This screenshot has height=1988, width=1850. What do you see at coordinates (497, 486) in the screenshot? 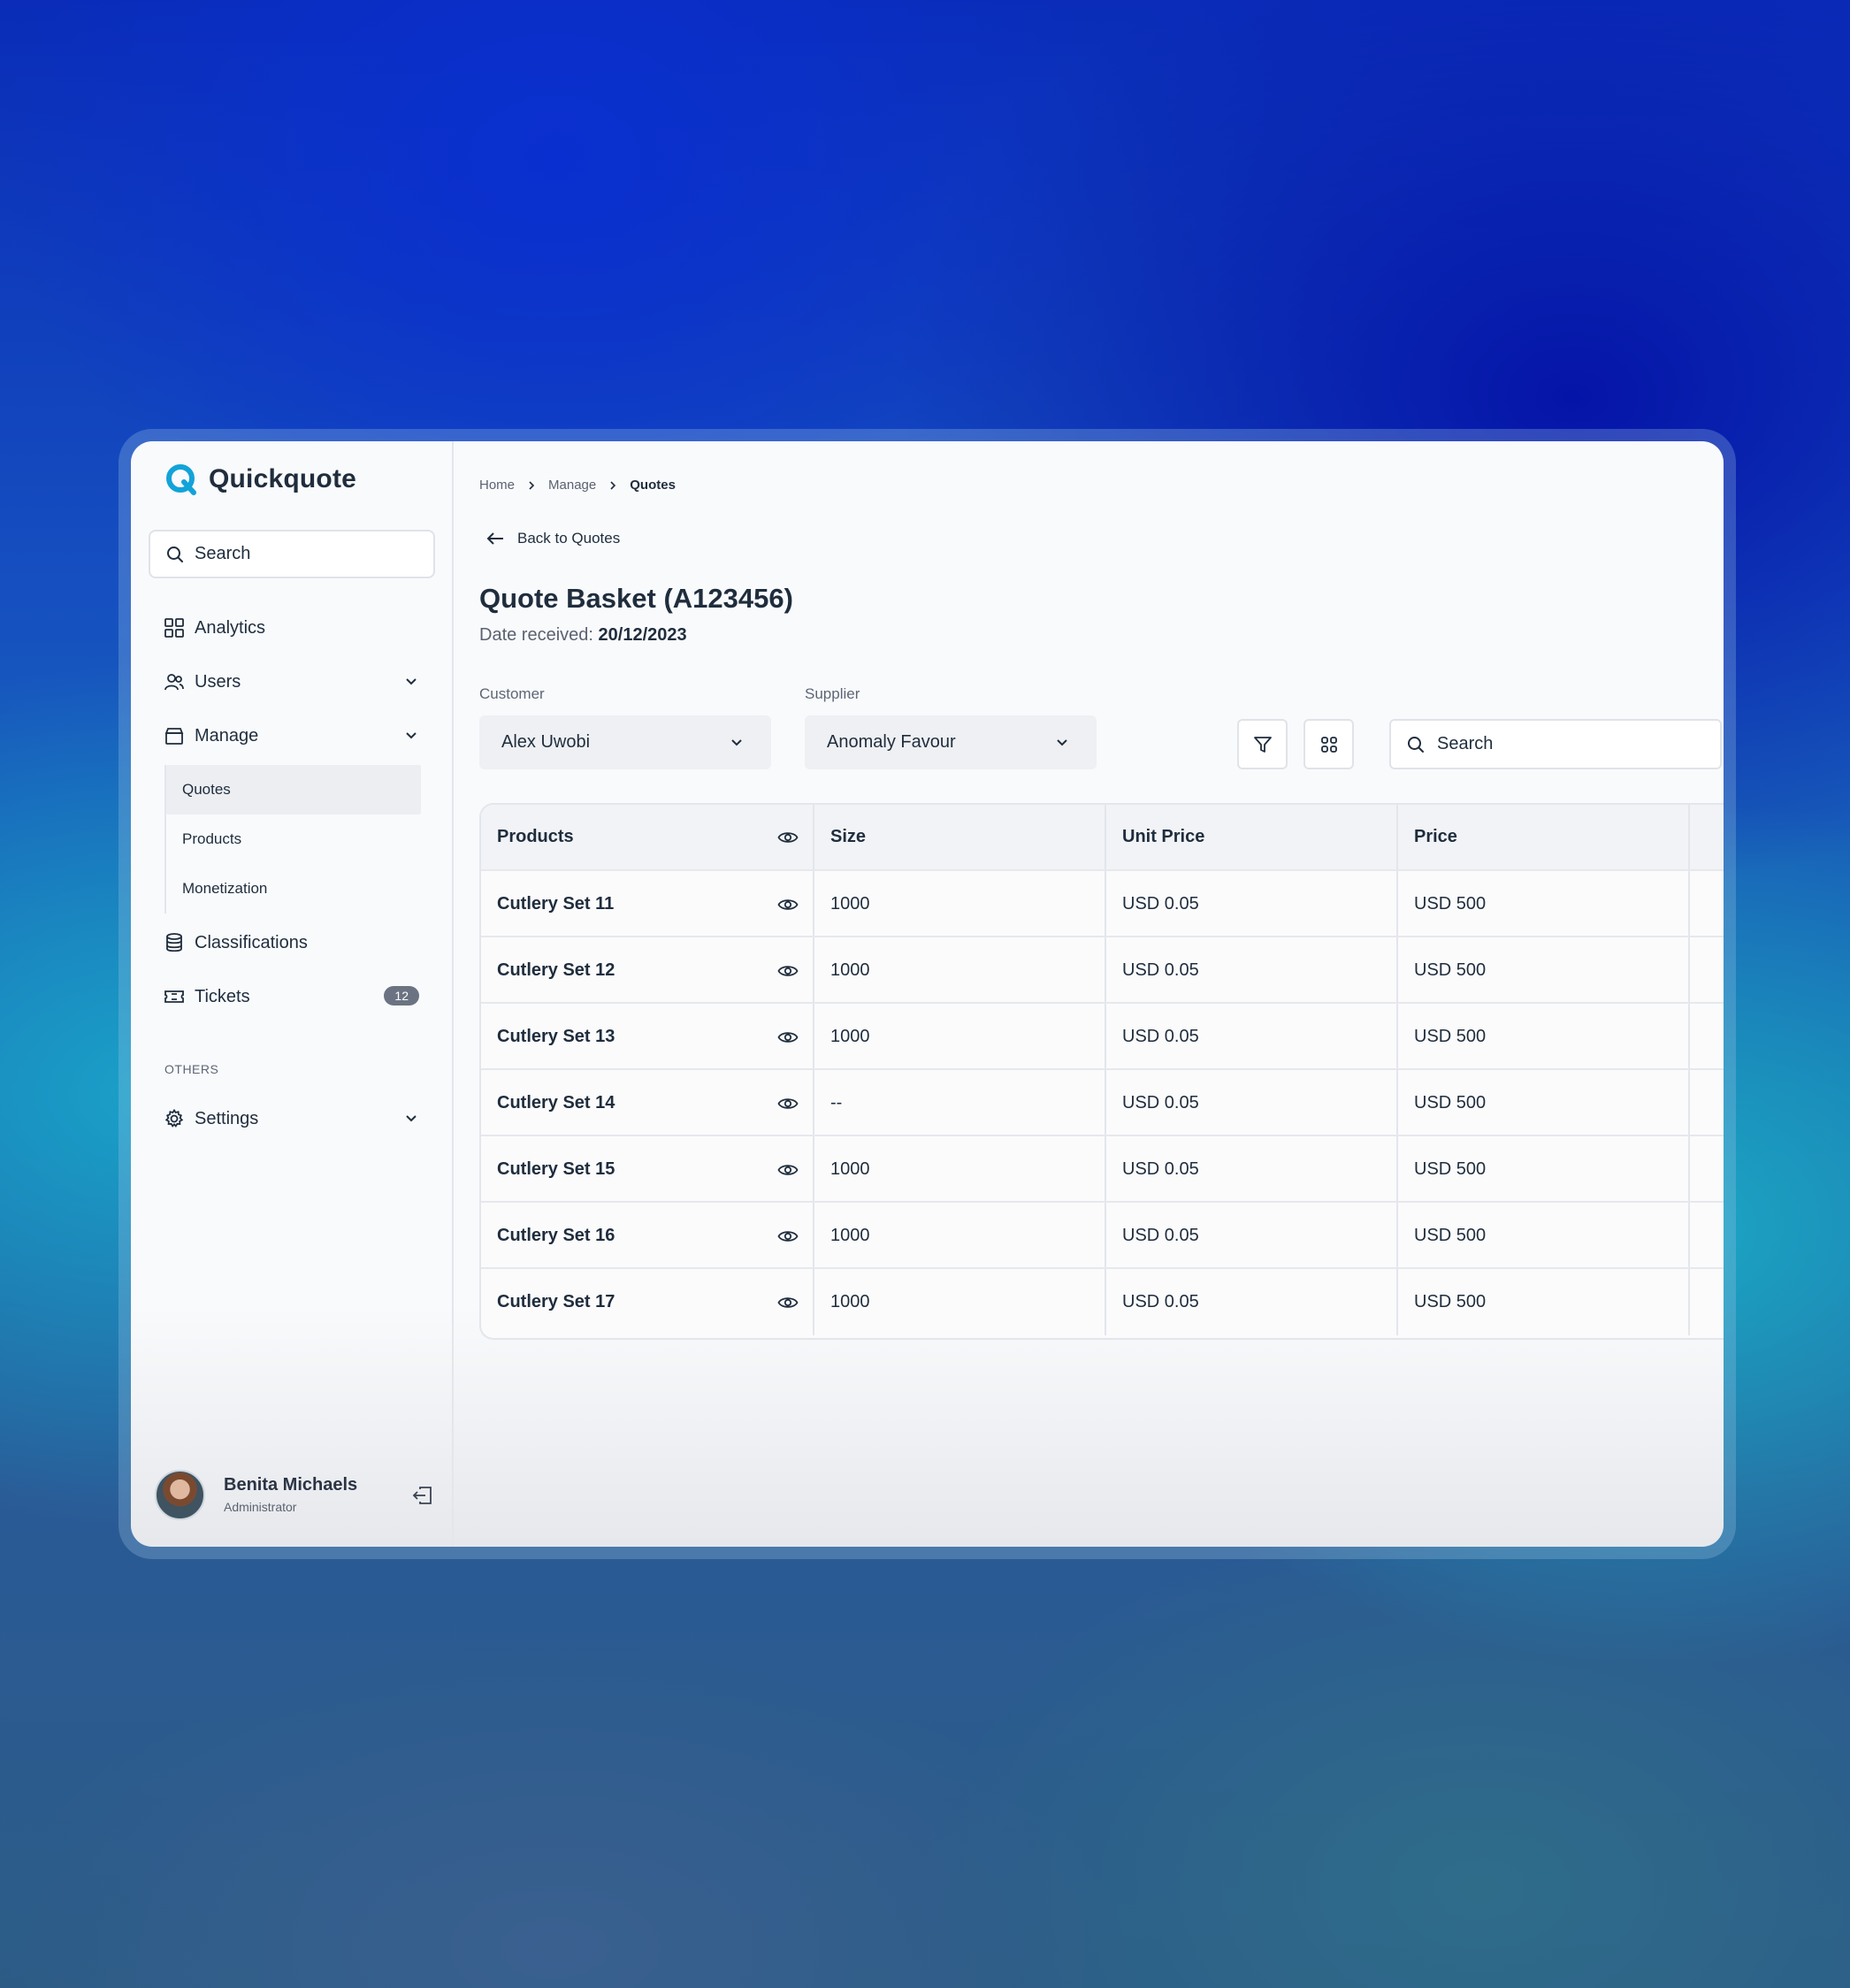
I see `breadcrumb-home: Home` at bounding box center [497, 486].